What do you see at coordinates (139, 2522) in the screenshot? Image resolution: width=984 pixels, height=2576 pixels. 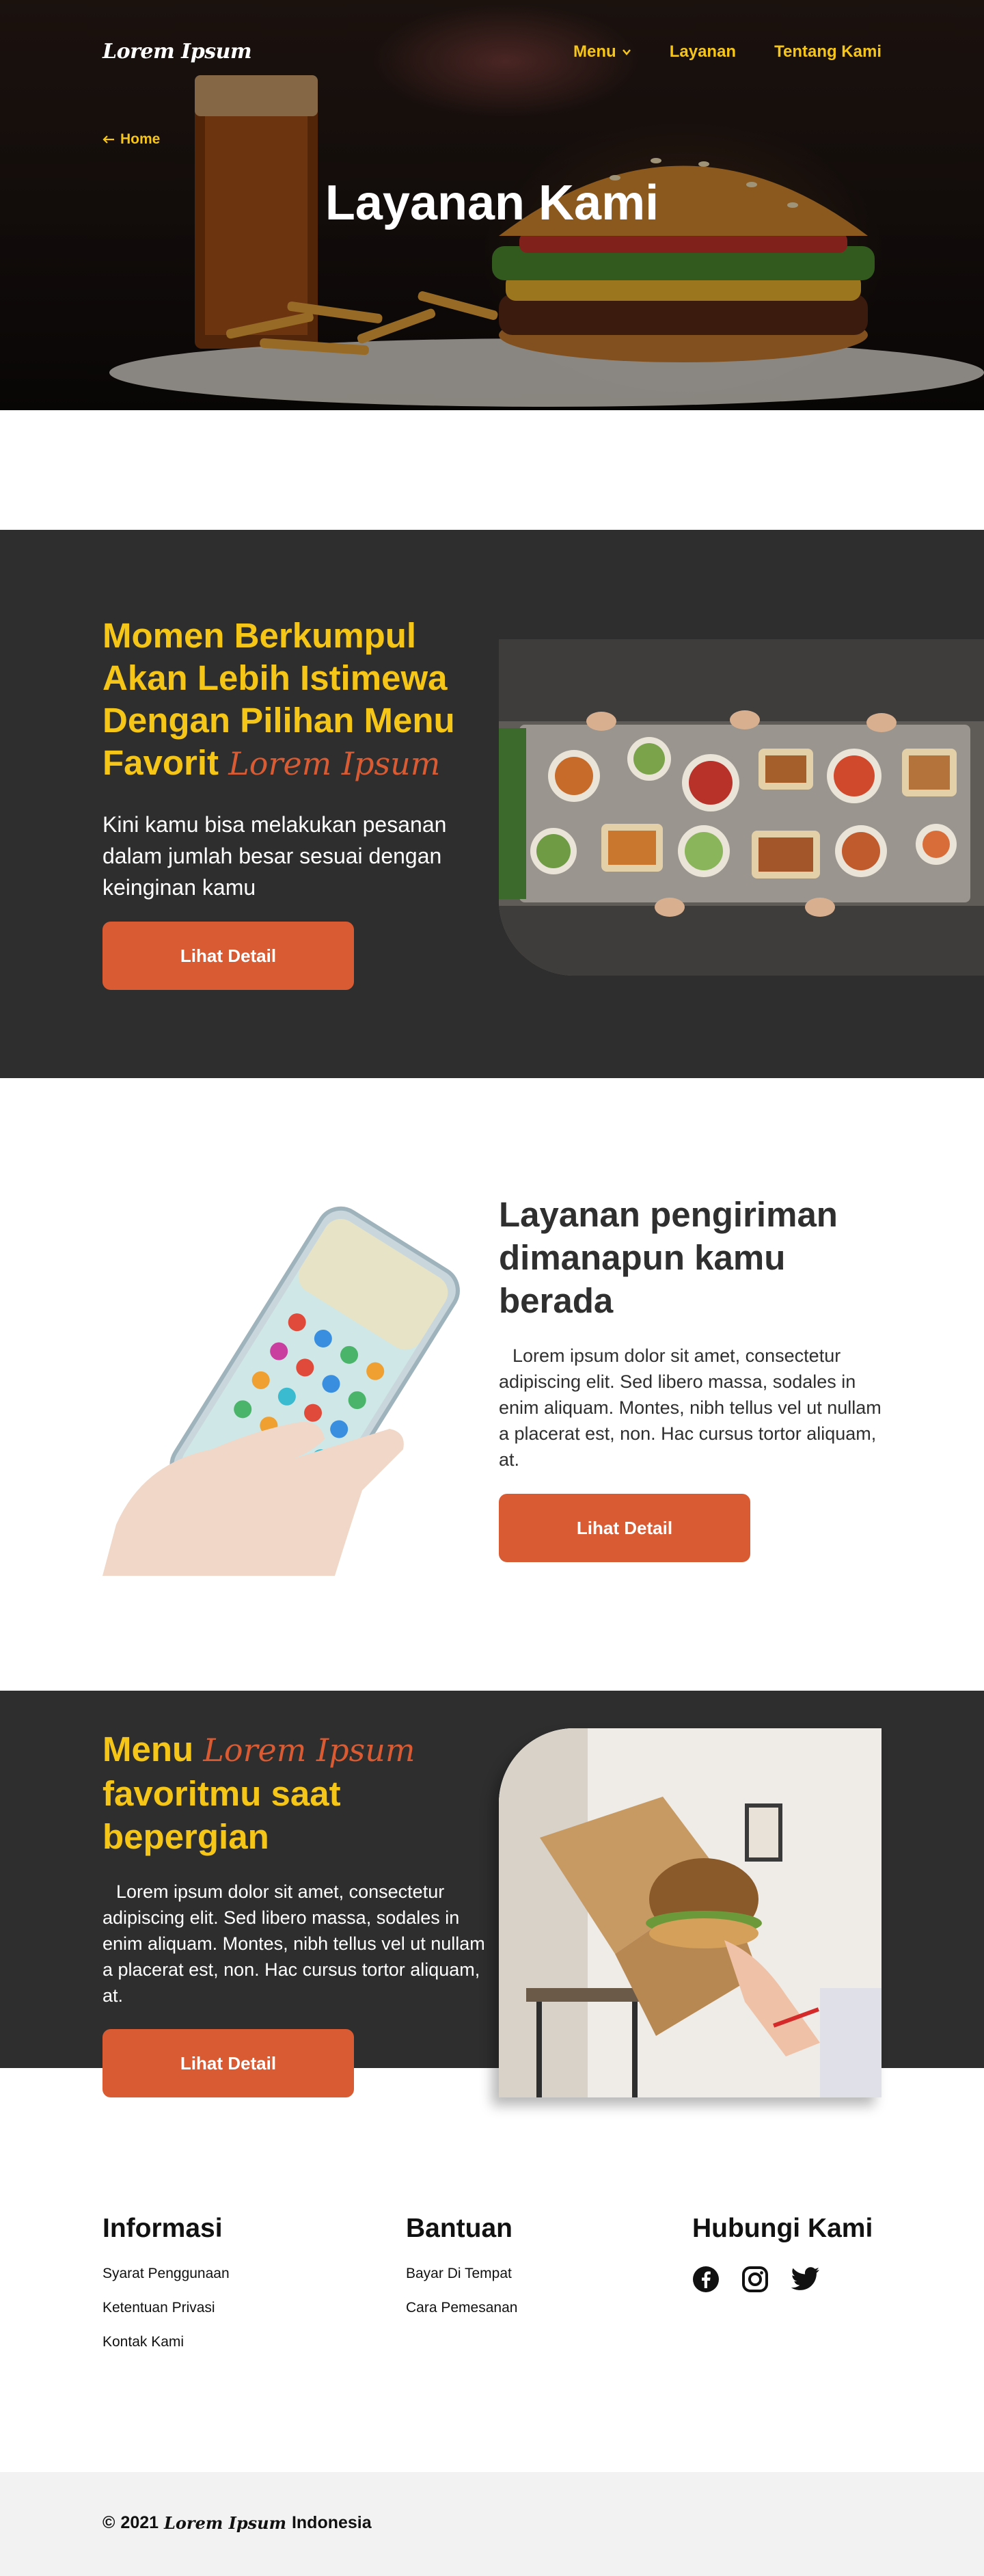 I see `copyright-year: 2021` at bounding box center [139, 2522].